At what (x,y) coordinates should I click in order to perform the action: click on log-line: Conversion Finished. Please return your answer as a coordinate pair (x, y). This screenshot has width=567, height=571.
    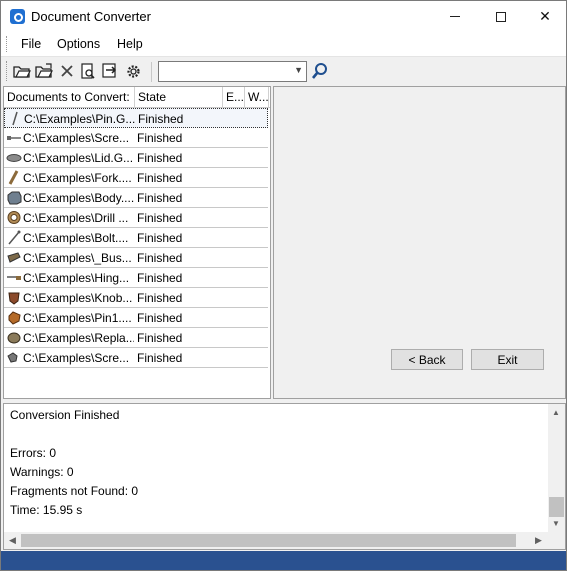
    Looking at the image, I should click on (65, 415).